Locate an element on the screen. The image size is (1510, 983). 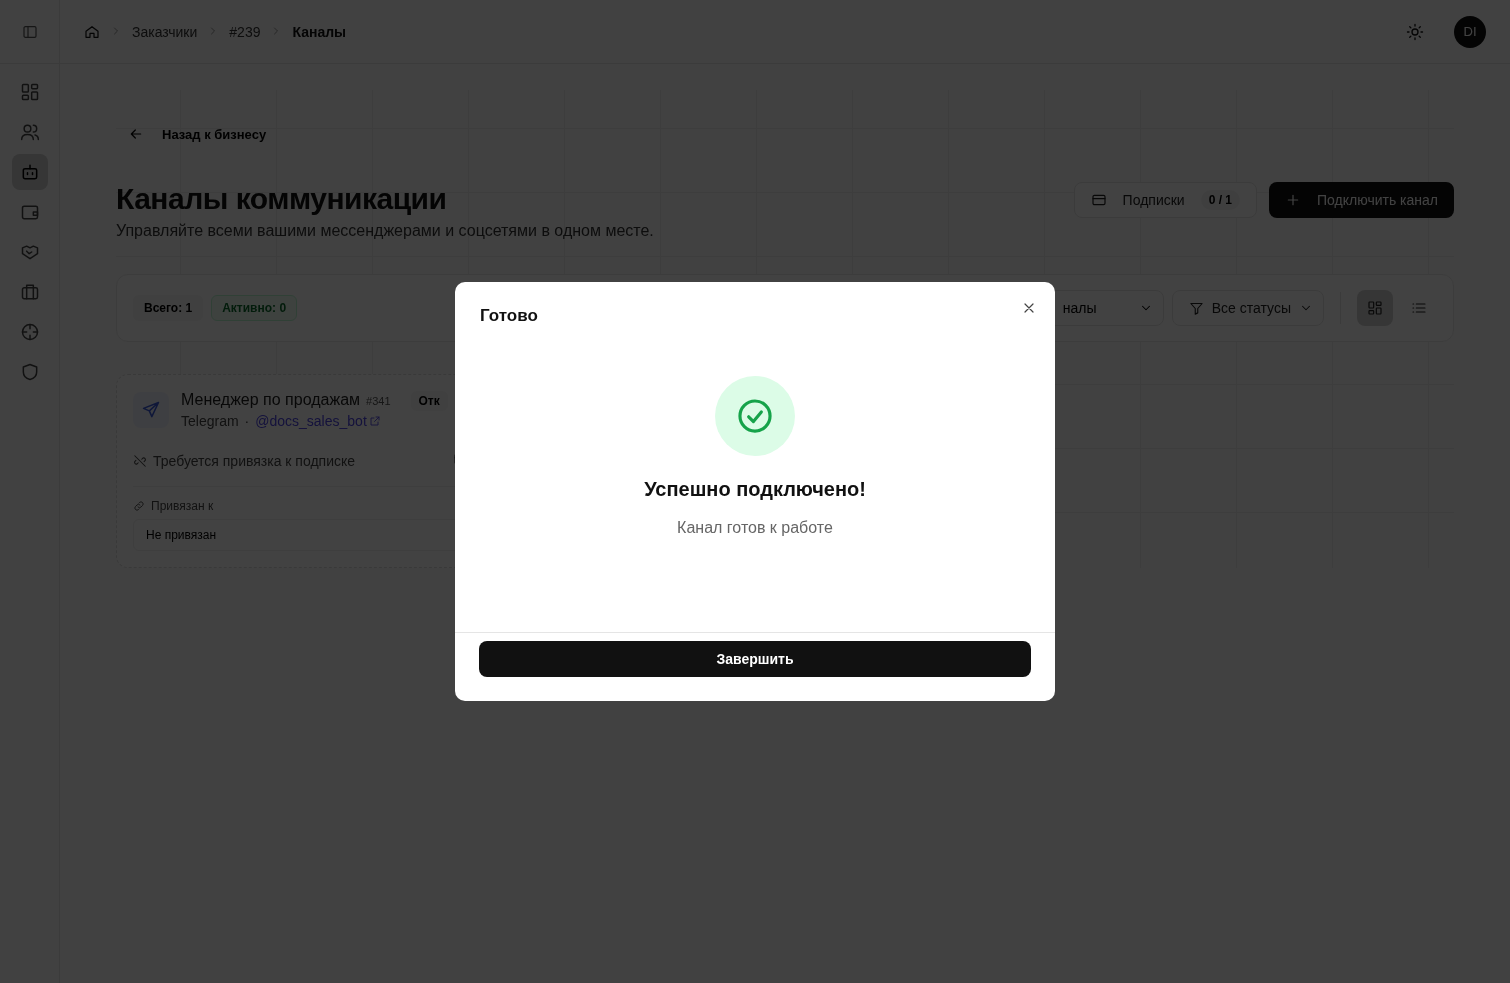
dialog-title: Готово is located at coordinates (509, 316).